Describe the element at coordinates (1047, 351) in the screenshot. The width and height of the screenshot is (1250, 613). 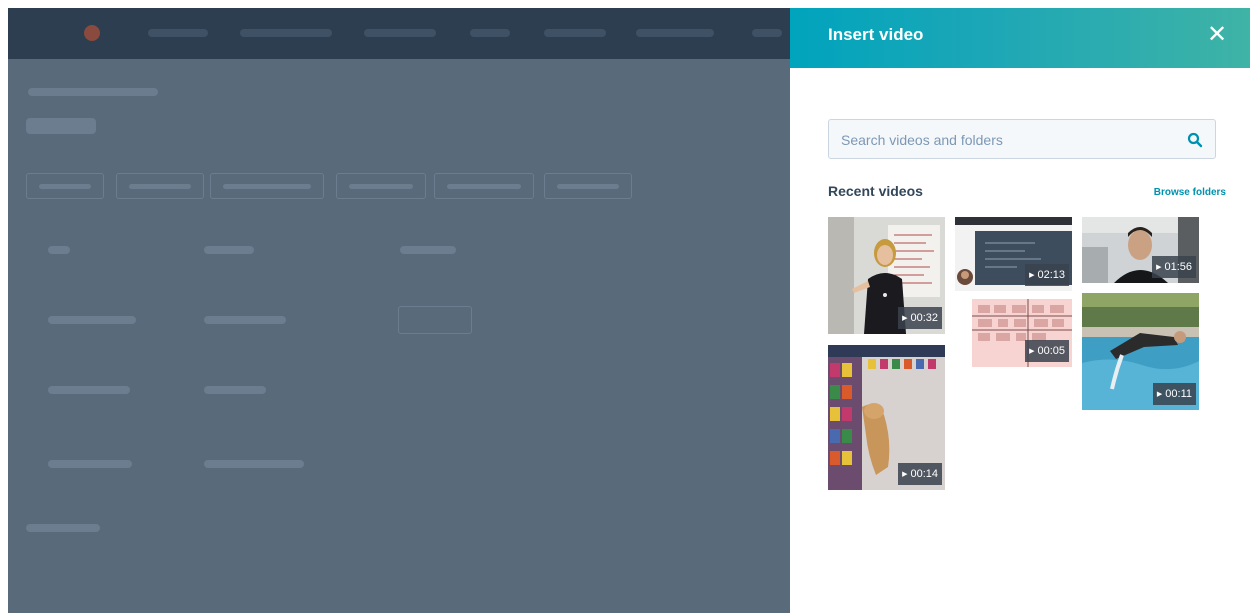
I see `video-duration: ▶ 00:05` at that location.